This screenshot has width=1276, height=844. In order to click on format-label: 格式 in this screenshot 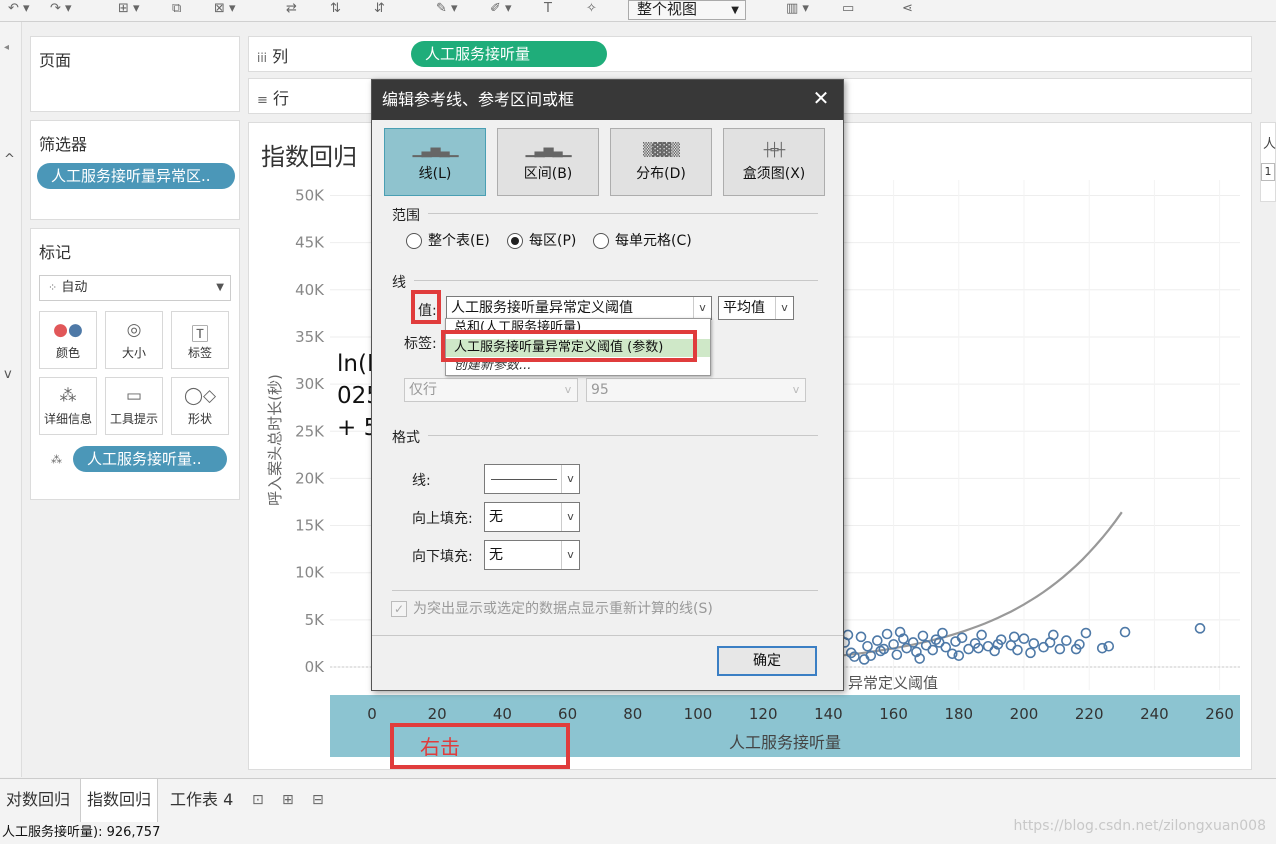, I will do `click(406, 438)`.